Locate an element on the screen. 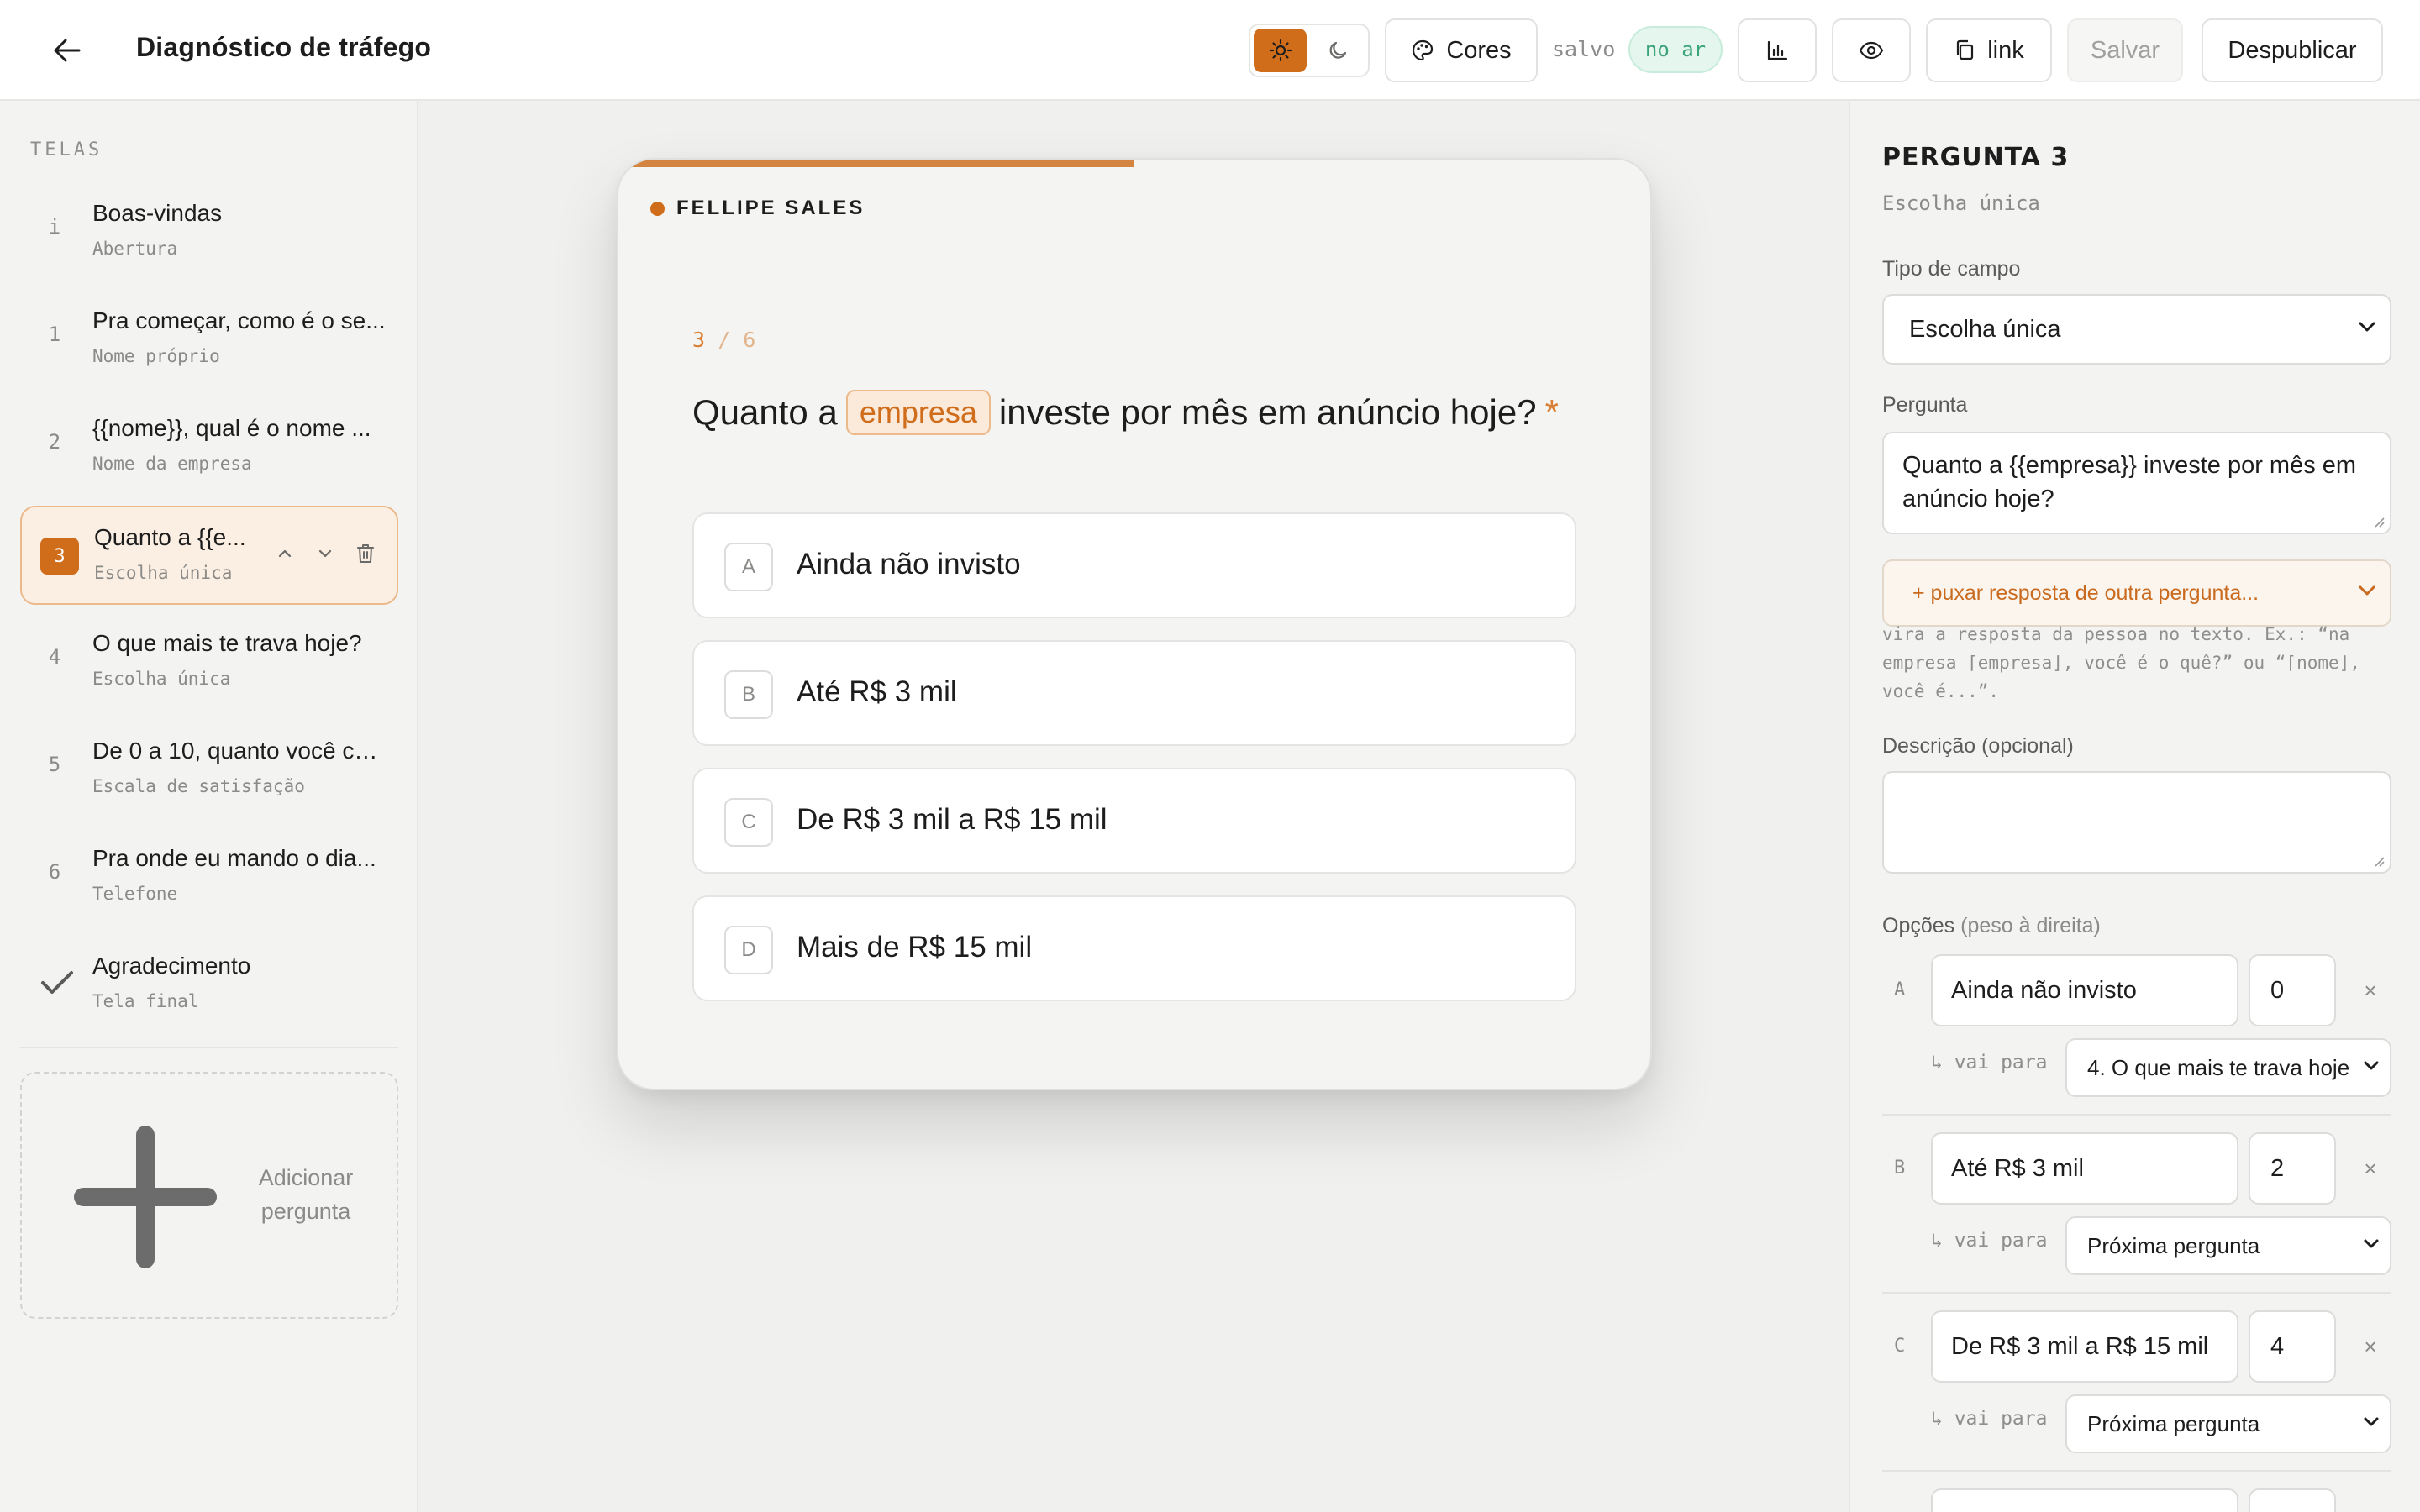  option-text: De R$ 3 mil a R$ 15 mil is located at coordinates (952, 819).